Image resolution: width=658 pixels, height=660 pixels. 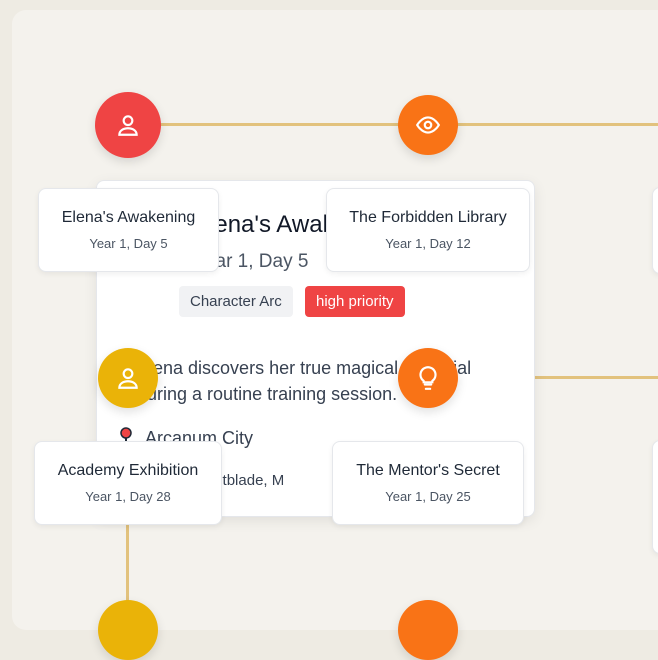 What do you see at coordinates (428, 230) in the screenshot?
I see `event-card-forbidden-library: The Forbidden Library Year 1, Day 12` at bounding box center [428, 230].